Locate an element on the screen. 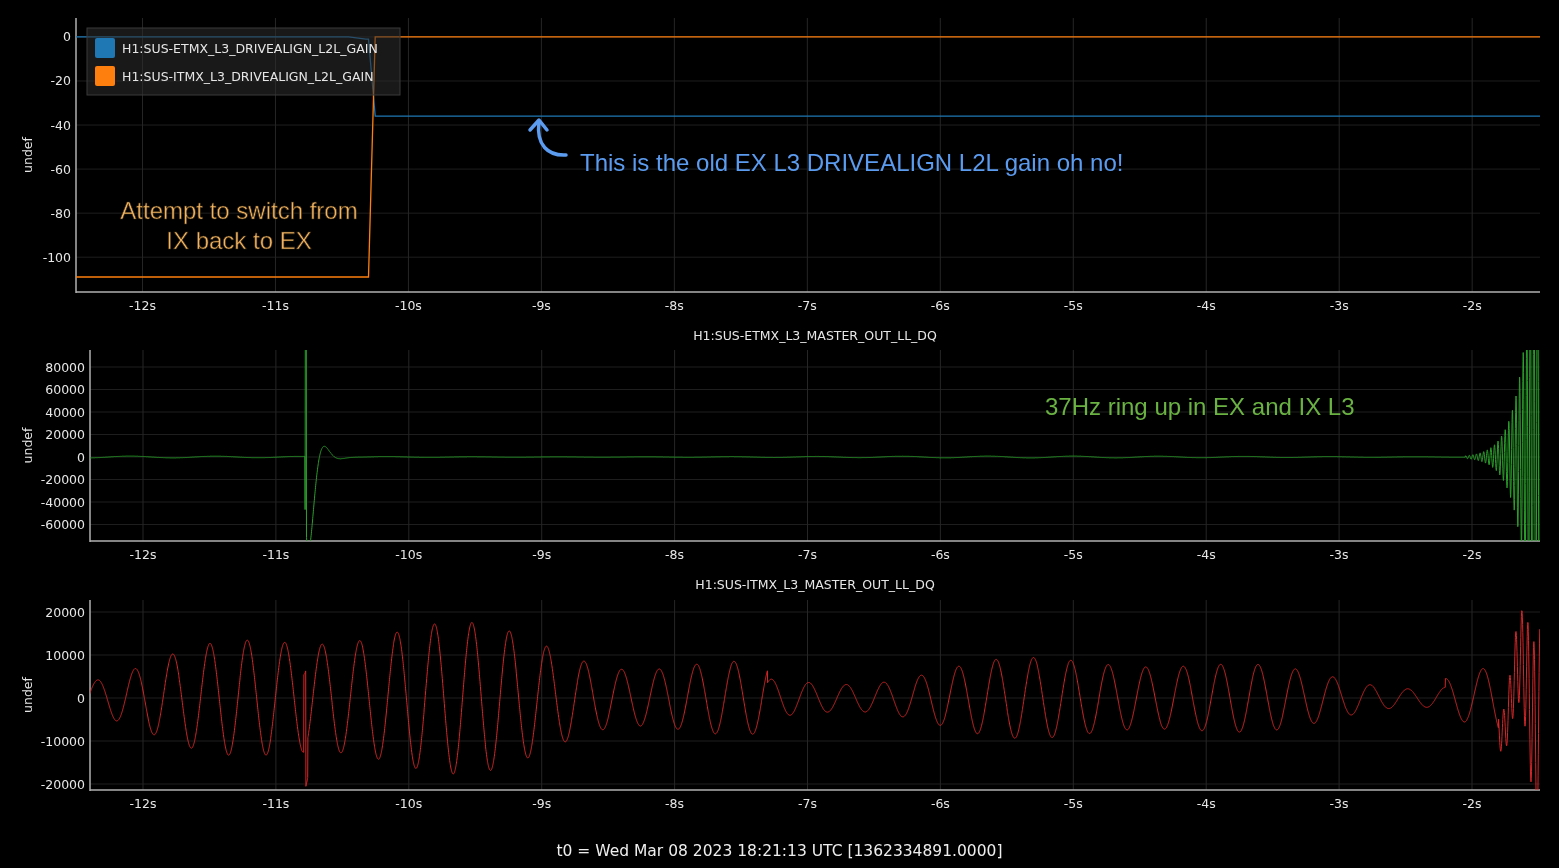 The image size is (1559, 868). y-tick-label: -40 is located at coordinates (60, 125).